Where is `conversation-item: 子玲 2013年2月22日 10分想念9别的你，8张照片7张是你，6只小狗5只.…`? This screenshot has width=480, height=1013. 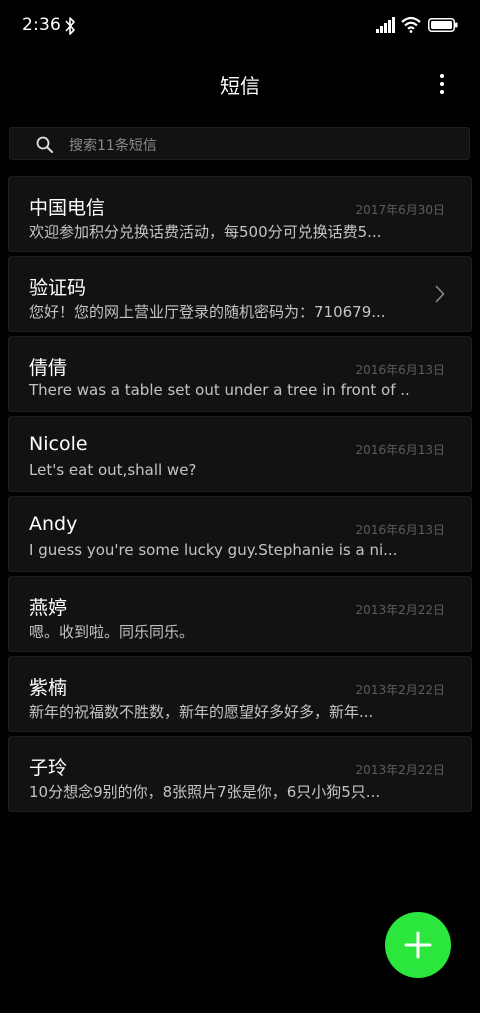 conversation-item: 子玲 2013年2月22日 10分想念9别的你，8张照片7张是你，6只小狗5只.… is located at coordinates (240, 774).